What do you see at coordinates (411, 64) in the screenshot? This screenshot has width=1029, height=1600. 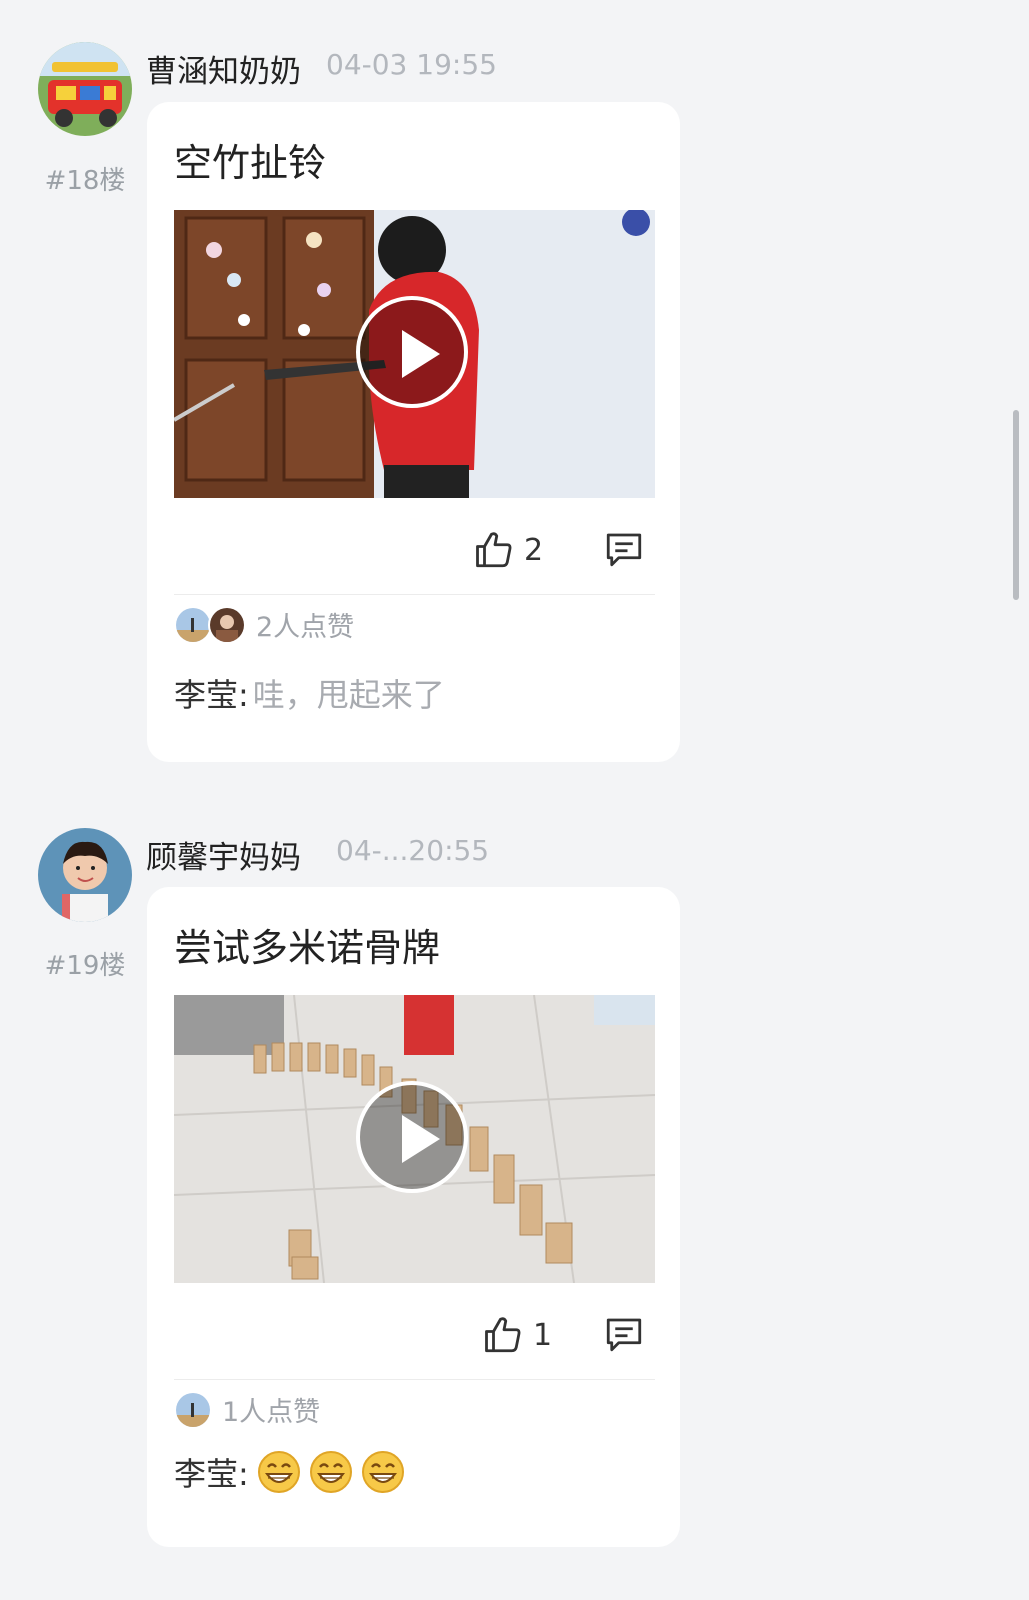 I see `post-time: 04-03 19:55` at bounding box center [411, 64].